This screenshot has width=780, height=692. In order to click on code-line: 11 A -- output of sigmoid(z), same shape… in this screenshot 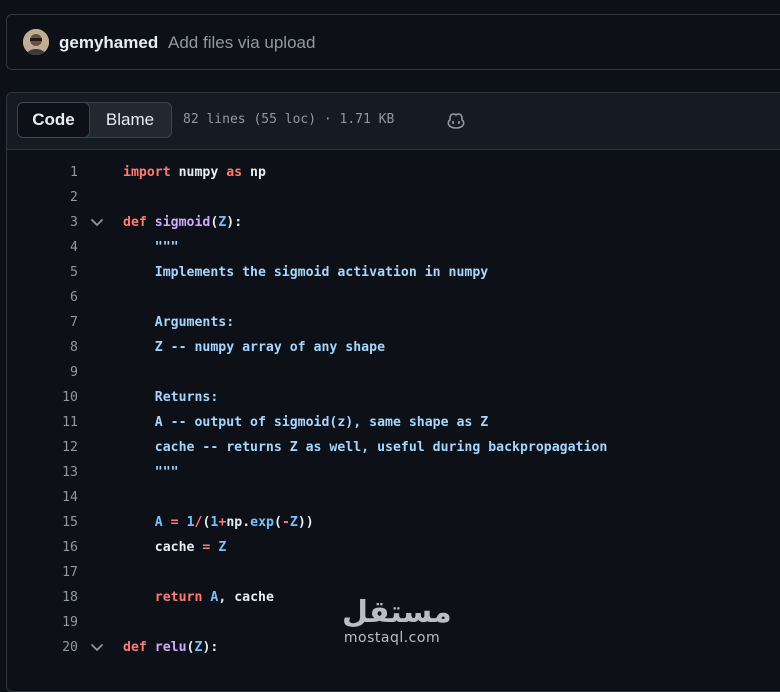, I will do `click(393, 422)`.